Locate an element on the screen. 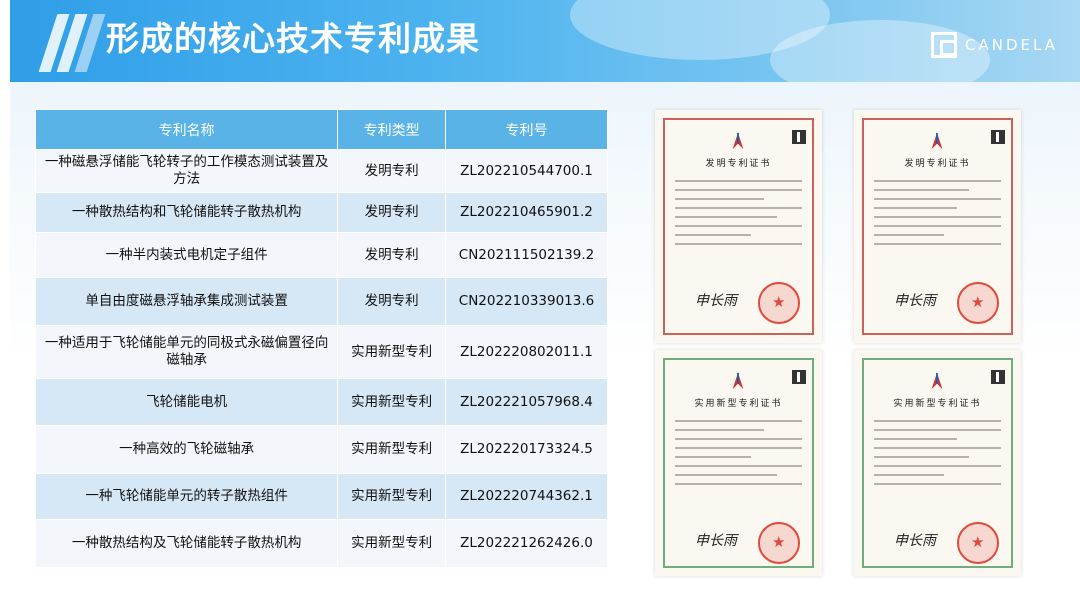 Image resolution: width=1080 pixels, height=605 pixels. patent-name-cell: 一种散热结构及飞轮储能转子散热机构 is located at coordinates (186, 543).